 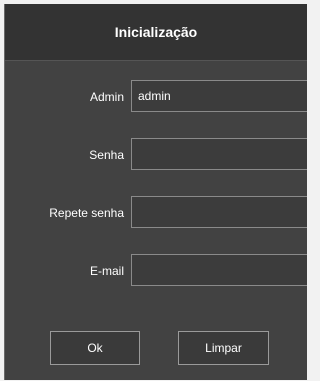 I want to click on dialog-titlebar: Inicialização, so click(x=156, y=32).